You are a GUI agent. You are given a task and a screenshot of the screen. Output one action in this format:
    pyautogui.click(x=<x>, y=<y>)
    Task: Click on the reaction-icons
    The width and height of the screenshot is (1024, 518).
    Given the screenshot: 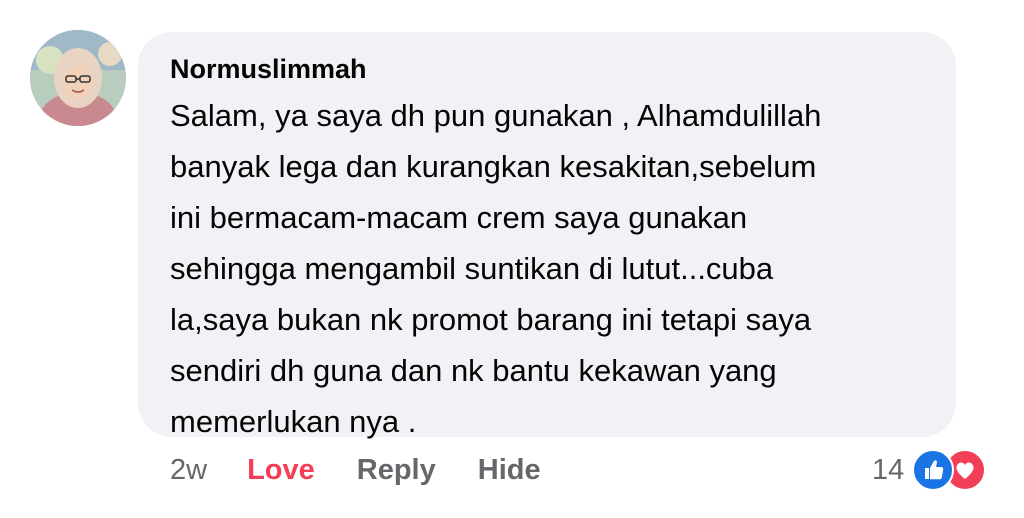 What is the action you would take?
    pyautogui.click(x=951, y=470)
    